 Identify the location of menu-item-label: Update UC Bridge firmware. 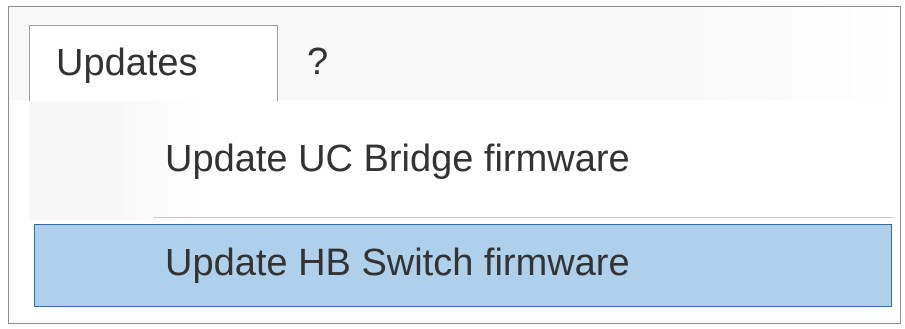
(397, 159).